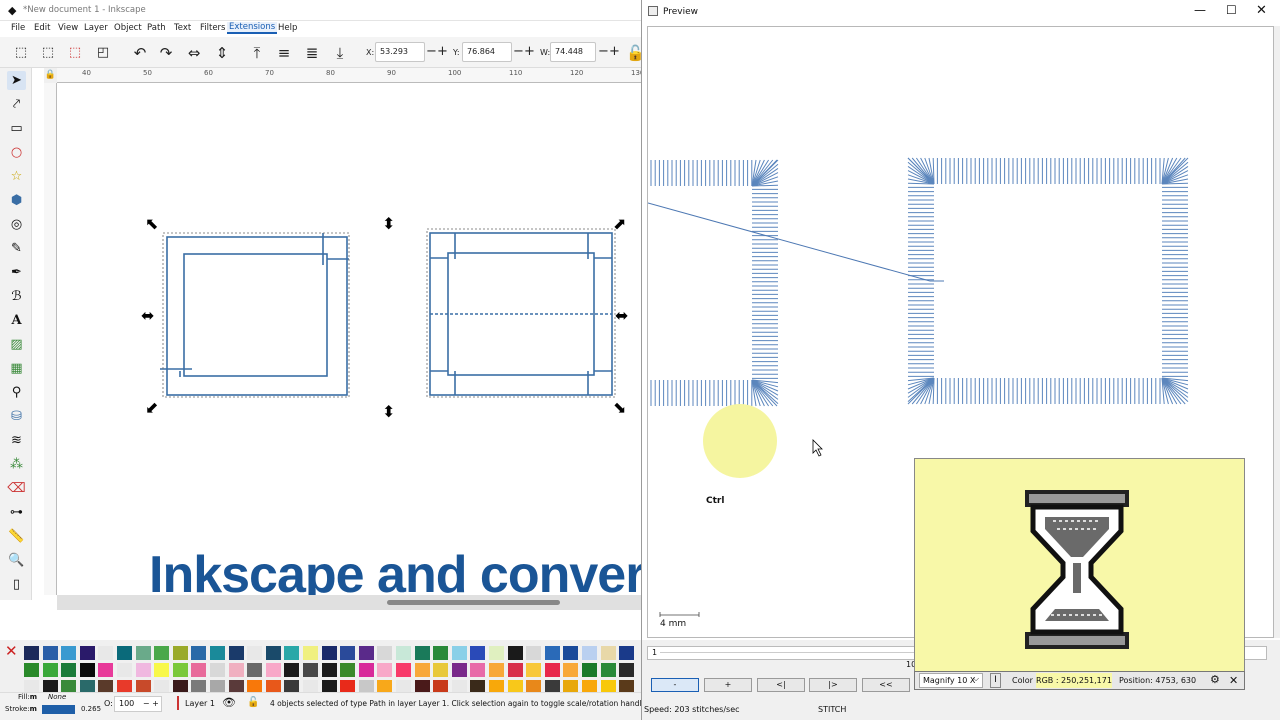  I want to click on zoom-dropdown-chevron-icon: ⌵, so click(976, 679).